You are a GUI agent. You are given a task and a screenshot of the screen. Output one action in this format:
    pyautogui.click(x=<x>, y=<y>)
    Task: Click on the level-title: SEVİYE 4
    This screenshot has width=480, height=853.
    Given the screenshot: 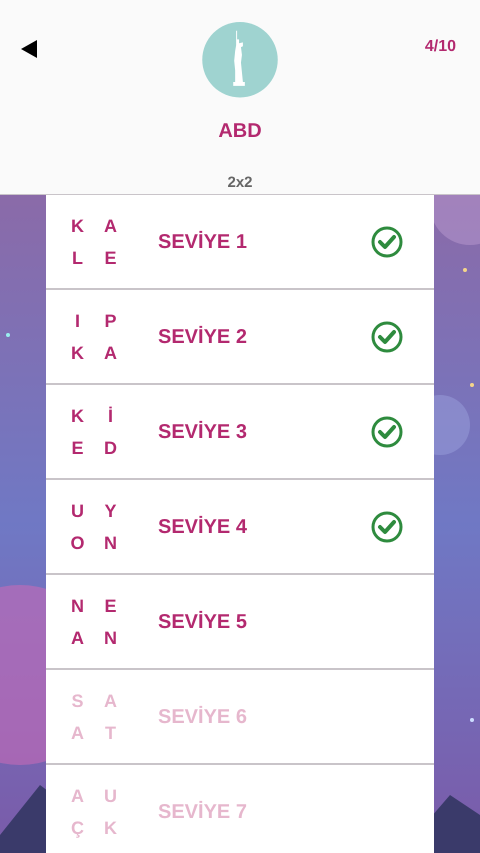 What is the action you would take?
    pyautogui.click(x=202, y=527)
    